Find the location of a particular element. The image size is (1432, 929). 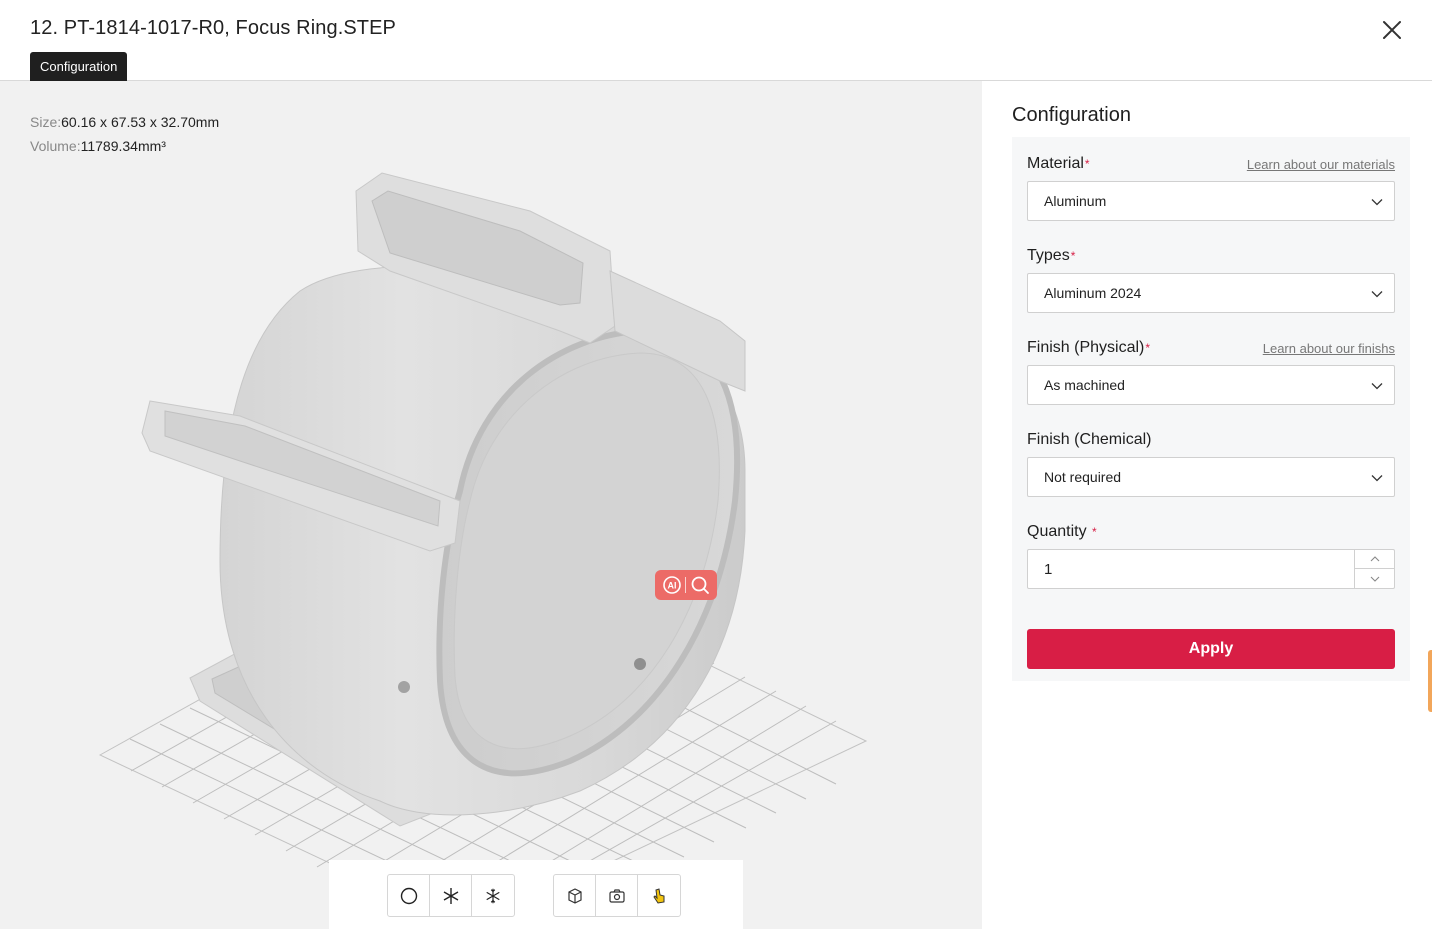

badge-divider is located at coordinates (686, 585).